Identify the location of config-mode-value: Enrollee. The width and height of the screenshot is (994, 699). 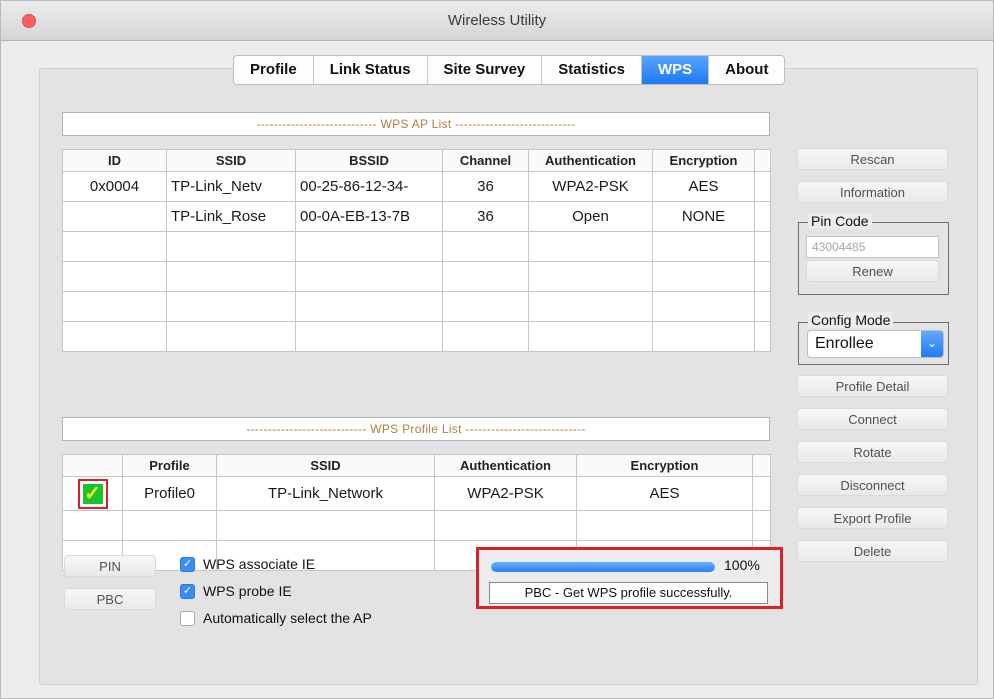
(844, 343).